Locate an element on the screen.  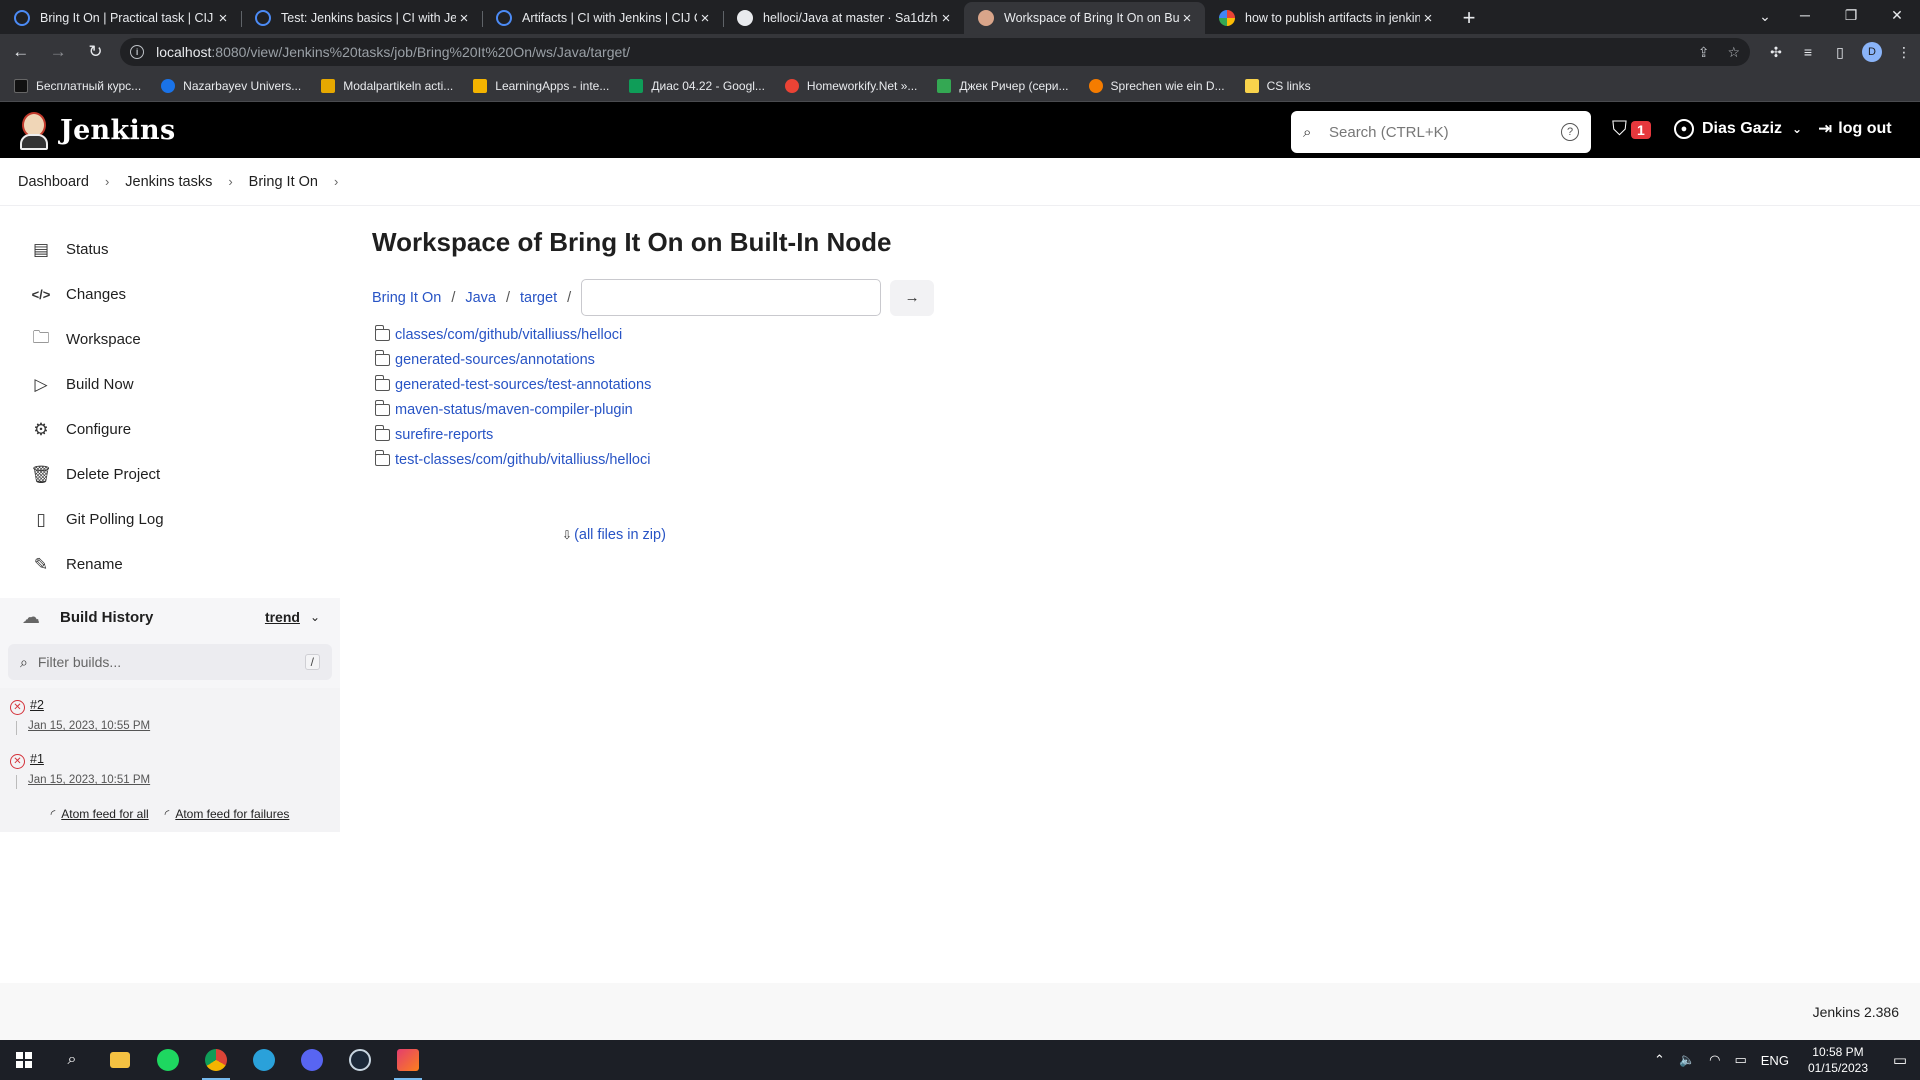
directory-link: generated-sources/annotations is located at coordinates (495, 360).